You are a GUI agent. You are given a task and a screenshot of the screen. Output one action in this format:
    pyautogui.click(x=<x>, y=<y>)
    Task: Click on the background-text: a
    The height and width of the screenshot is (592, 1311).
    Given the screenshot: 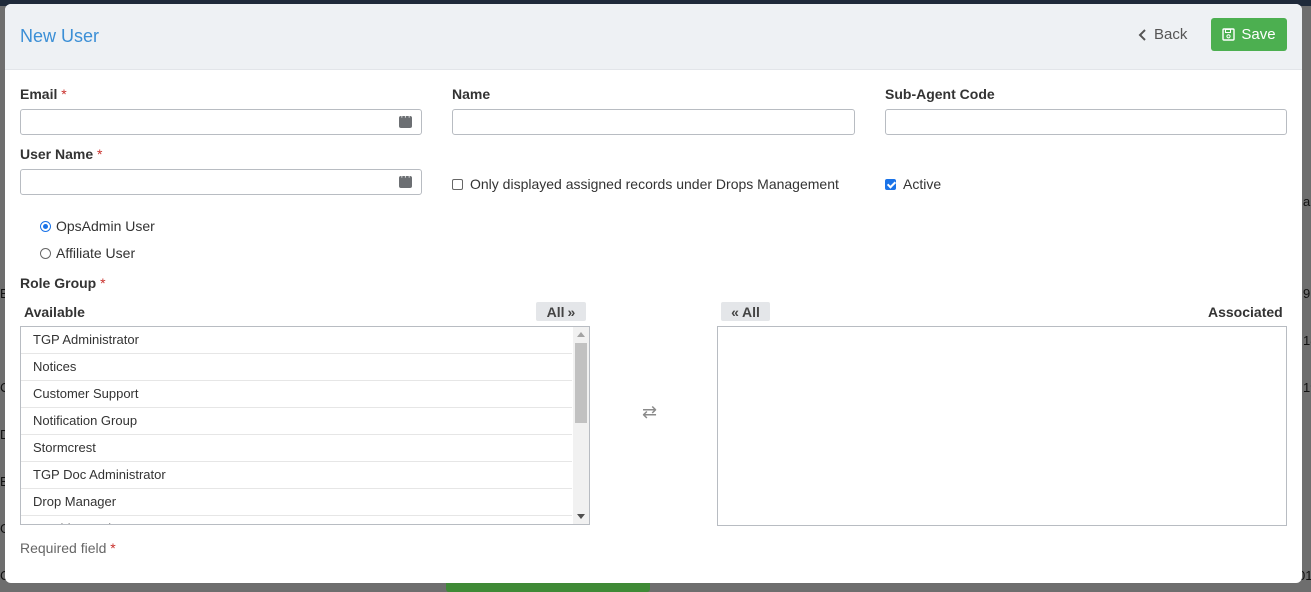 What is the action you would take?
    pyautogui.click(x=1307, y=201)
    